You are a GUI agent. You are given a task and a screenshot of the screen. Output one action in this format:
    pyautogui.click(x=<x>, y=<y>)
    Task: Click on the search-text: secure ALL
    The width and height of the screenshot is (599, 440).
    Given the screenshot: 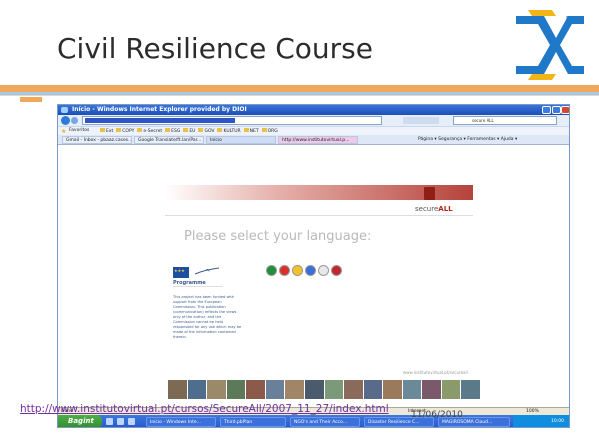 What is the action you would take?
    pyautogui.click(x=483, y=120)
    